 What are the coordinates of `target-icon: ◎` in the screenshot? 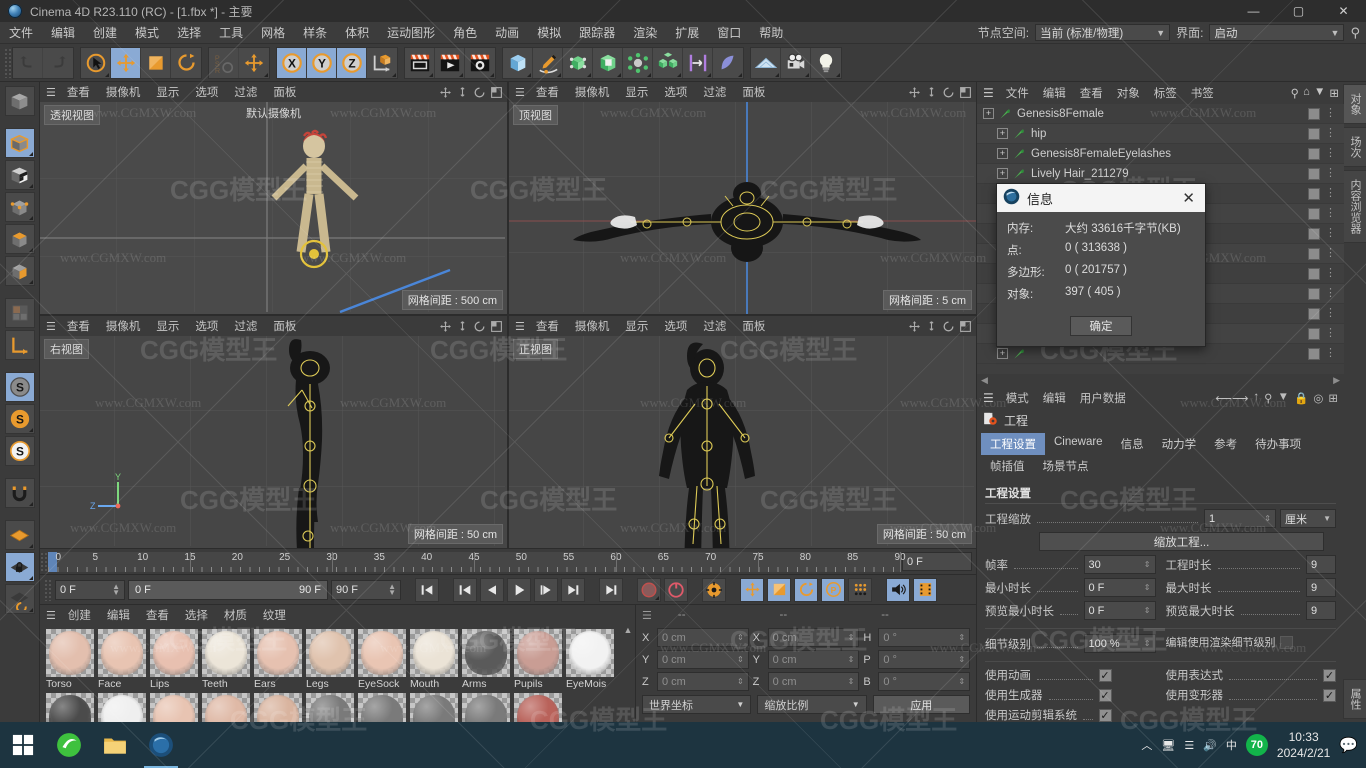 It's located at (1318, 398).